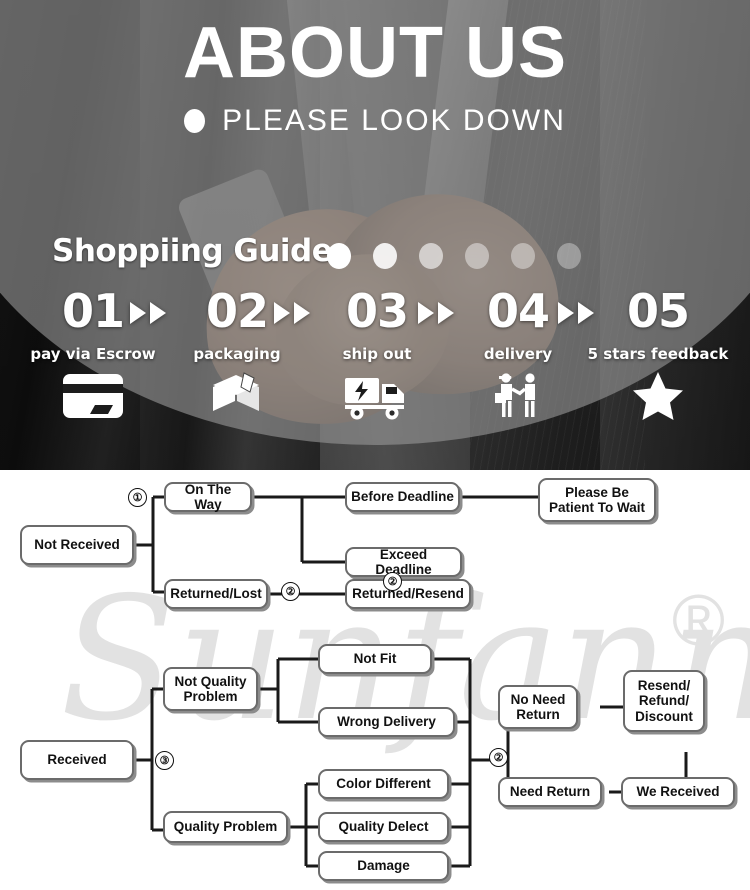 The width and height of the screenshot is (750, 890). Describe the element at coordinates (383, 866) in the screenshot. I see `node-damage: Damage` at that location.